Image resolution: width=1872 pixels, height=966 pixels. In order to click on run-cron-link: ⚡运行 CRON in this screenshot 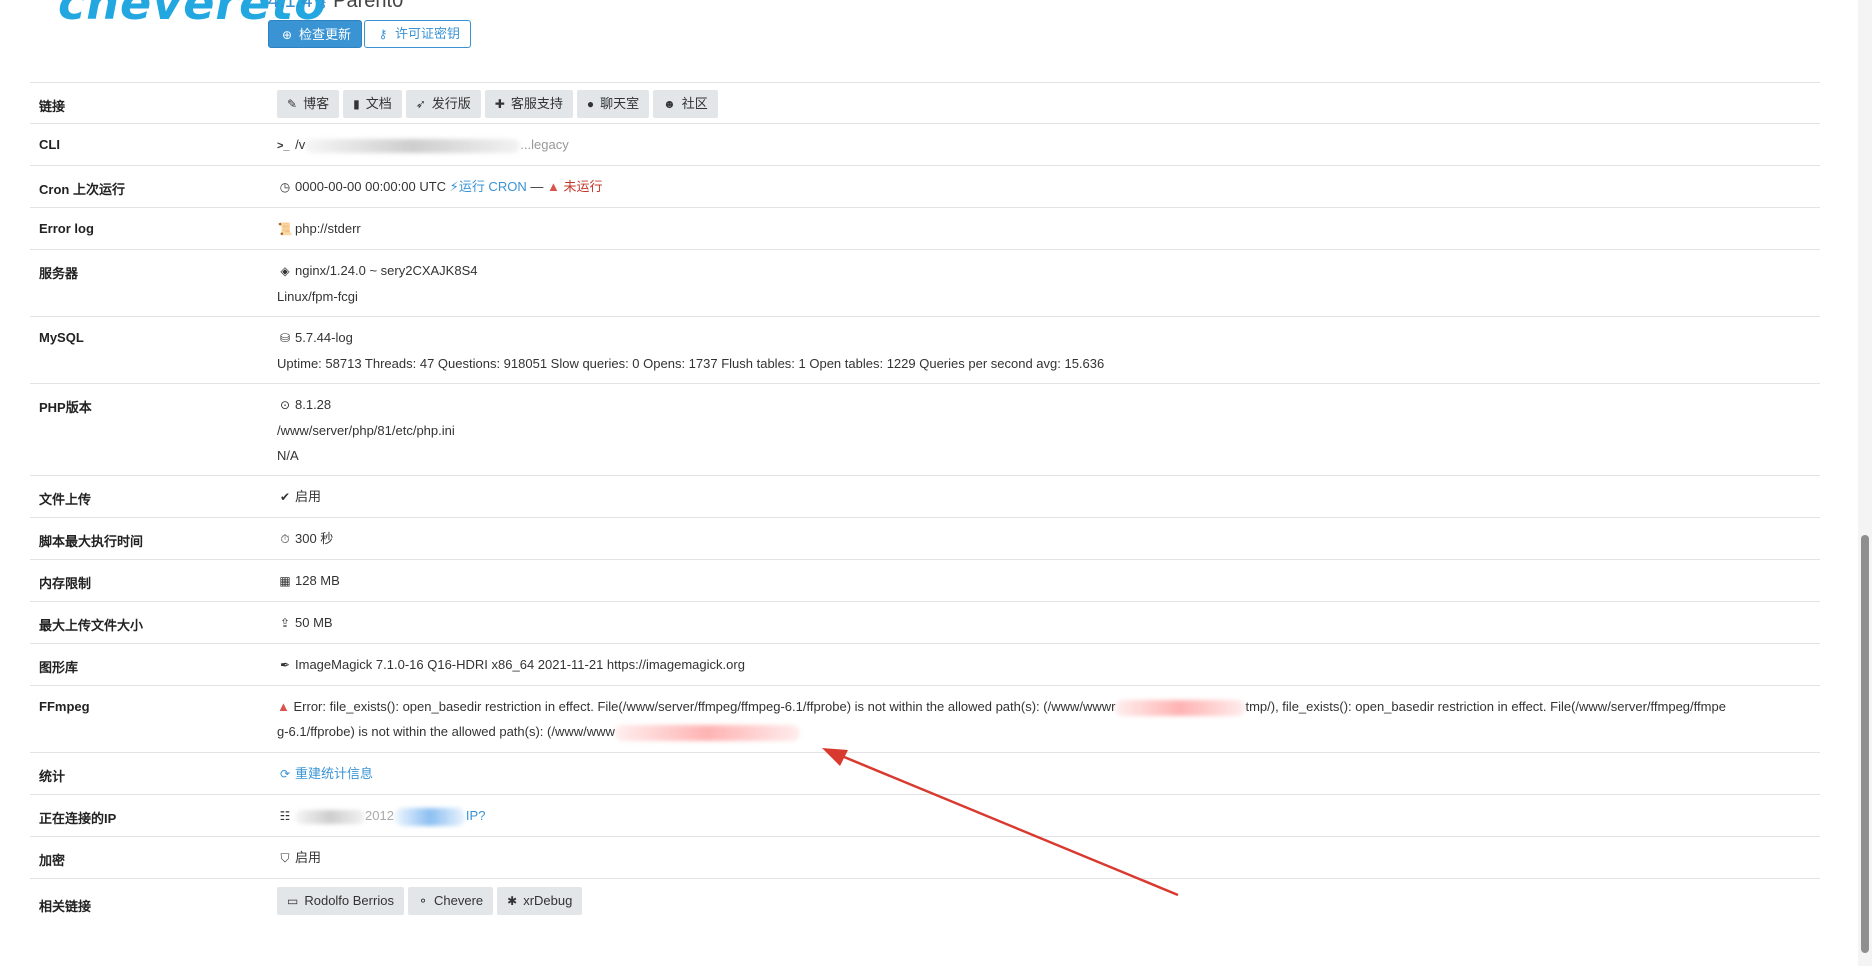, I will do `click(488, 186)`.